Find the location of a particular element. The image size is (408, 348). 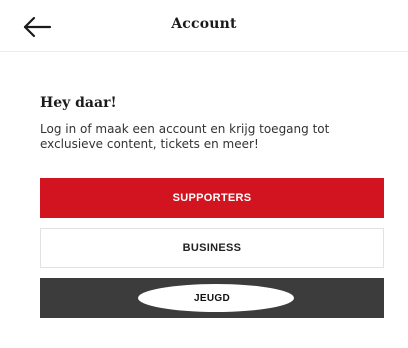

business-button: BUSINESS is located at coordinates (212, 248).